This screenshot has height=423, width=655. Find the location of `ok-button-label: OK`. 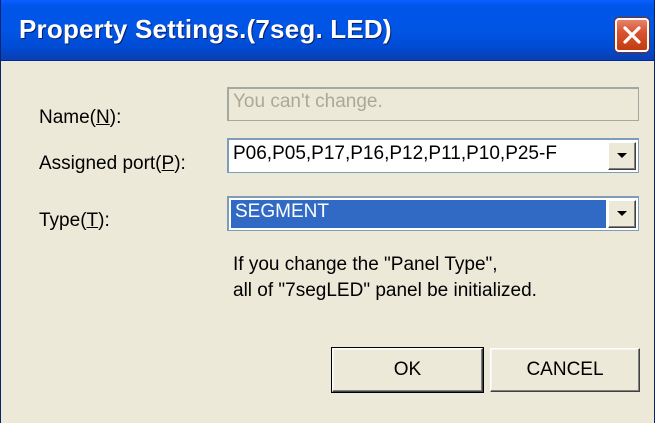

ok-button-label: OK is located at coordinates (407, 369).